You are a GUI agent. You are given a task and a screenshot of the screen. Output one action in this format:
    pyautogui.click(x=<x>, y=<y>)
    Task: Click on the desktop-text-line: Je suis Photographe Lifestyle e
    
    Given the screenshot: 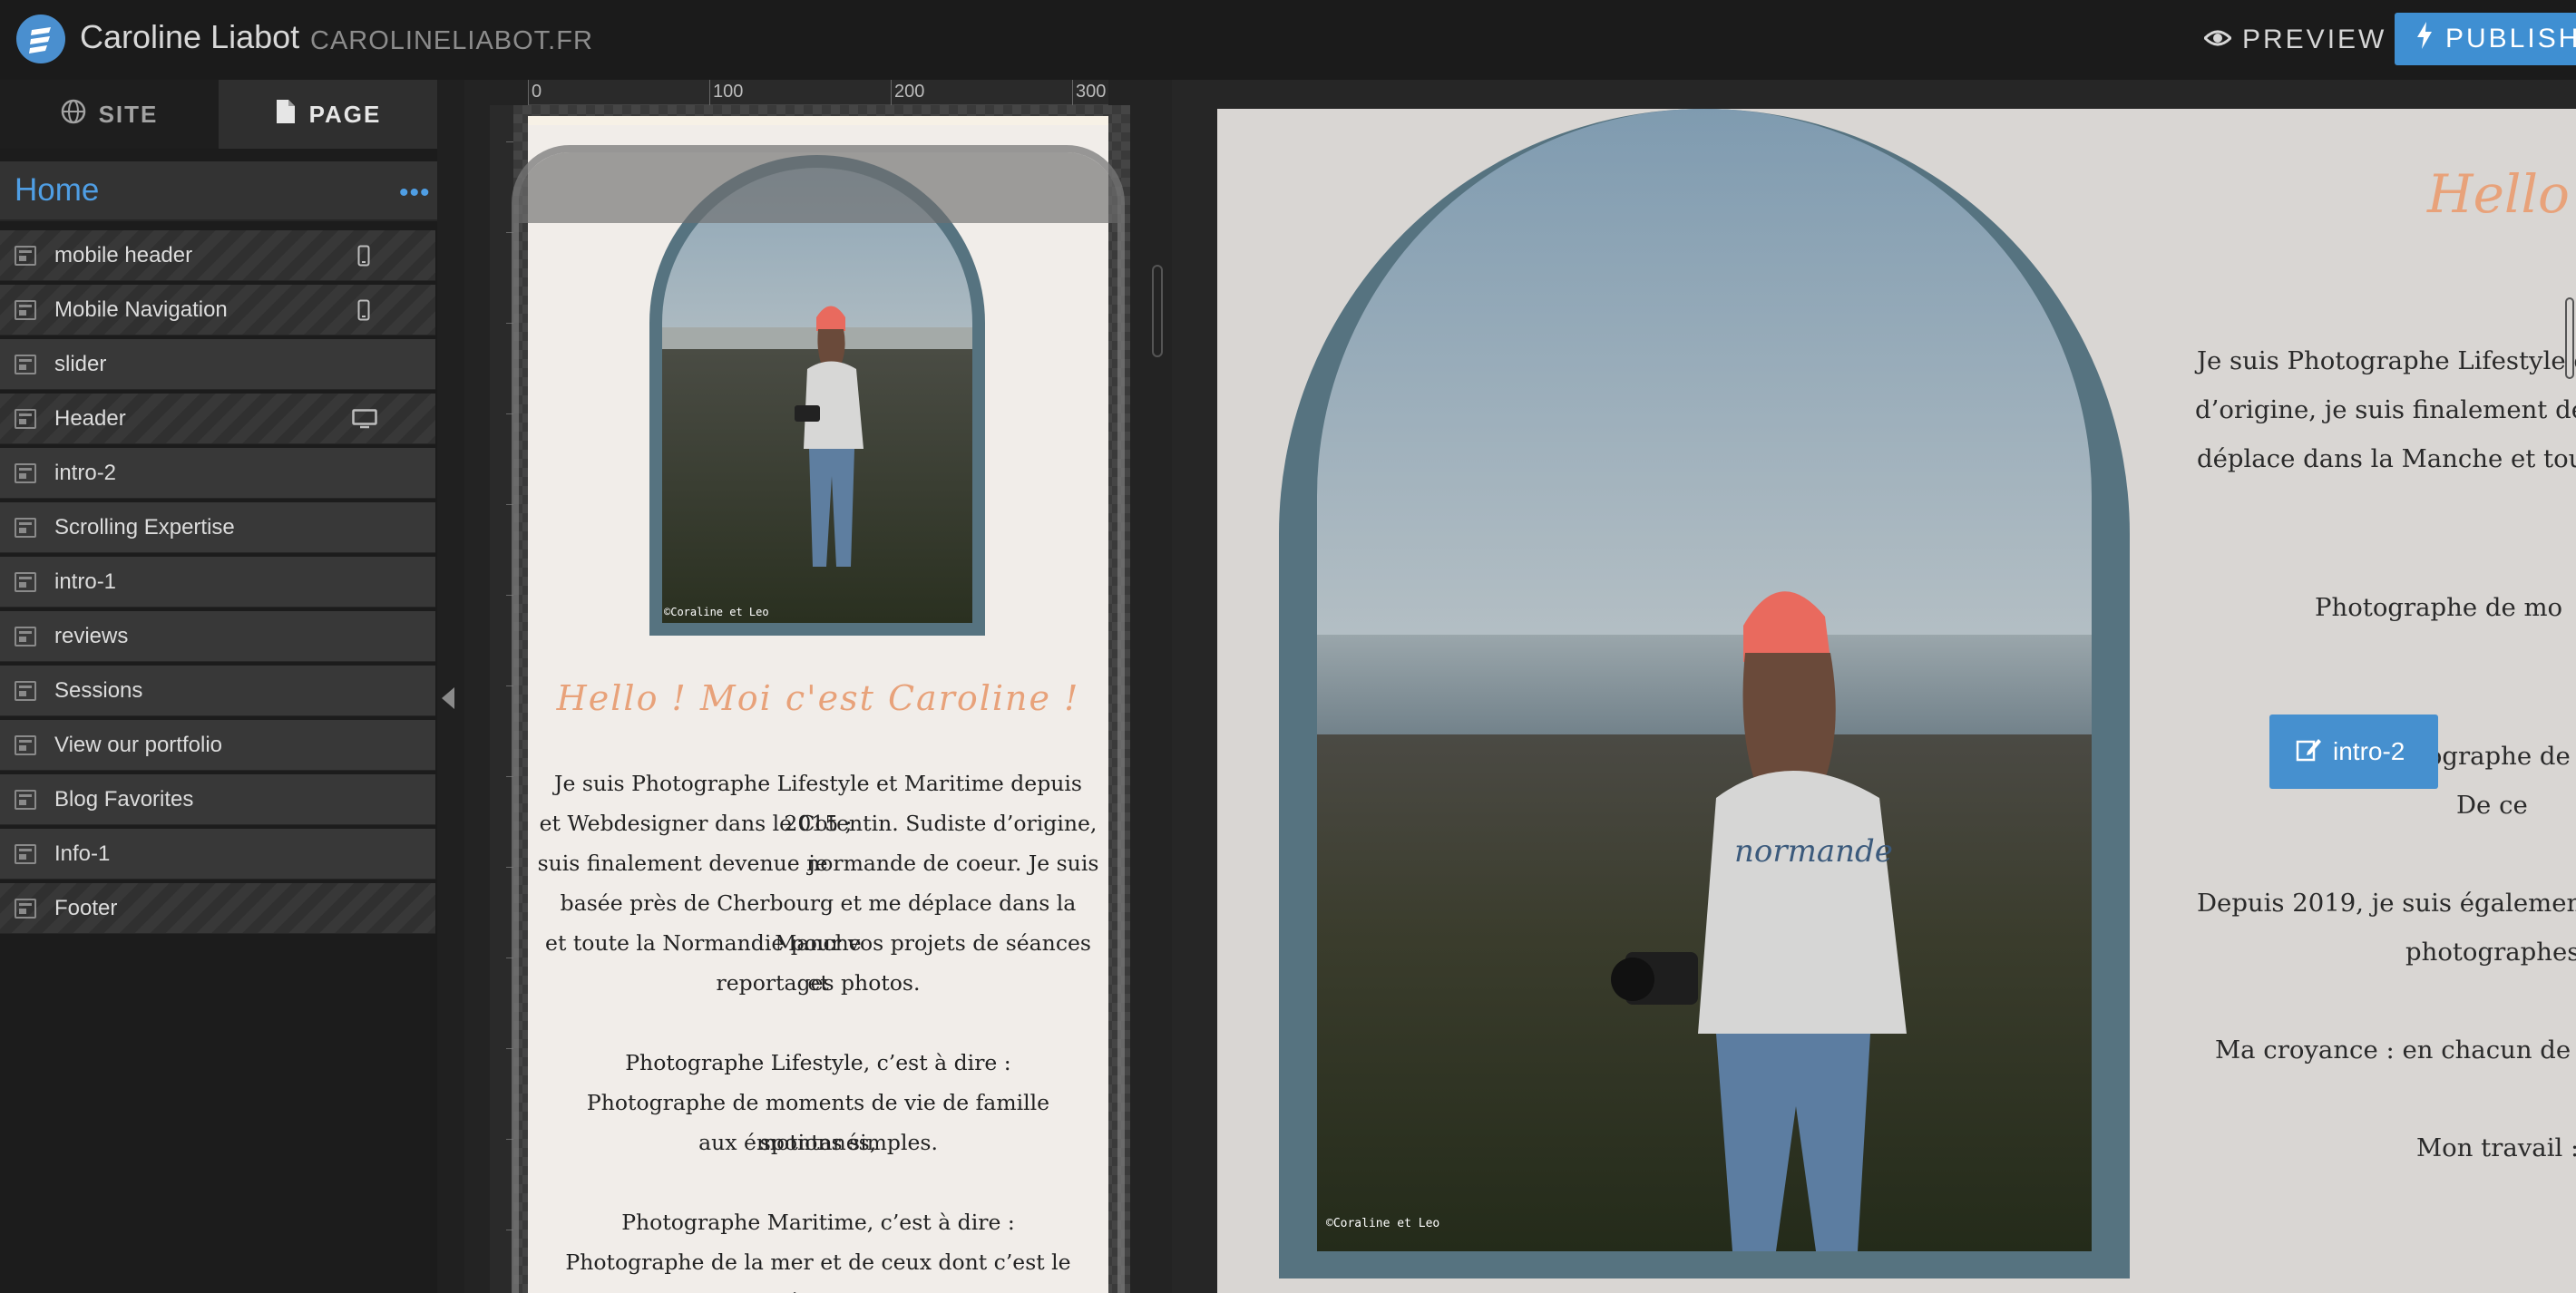 What is the action you would take?
    pyautogui.click(x=2386, y=360)
    